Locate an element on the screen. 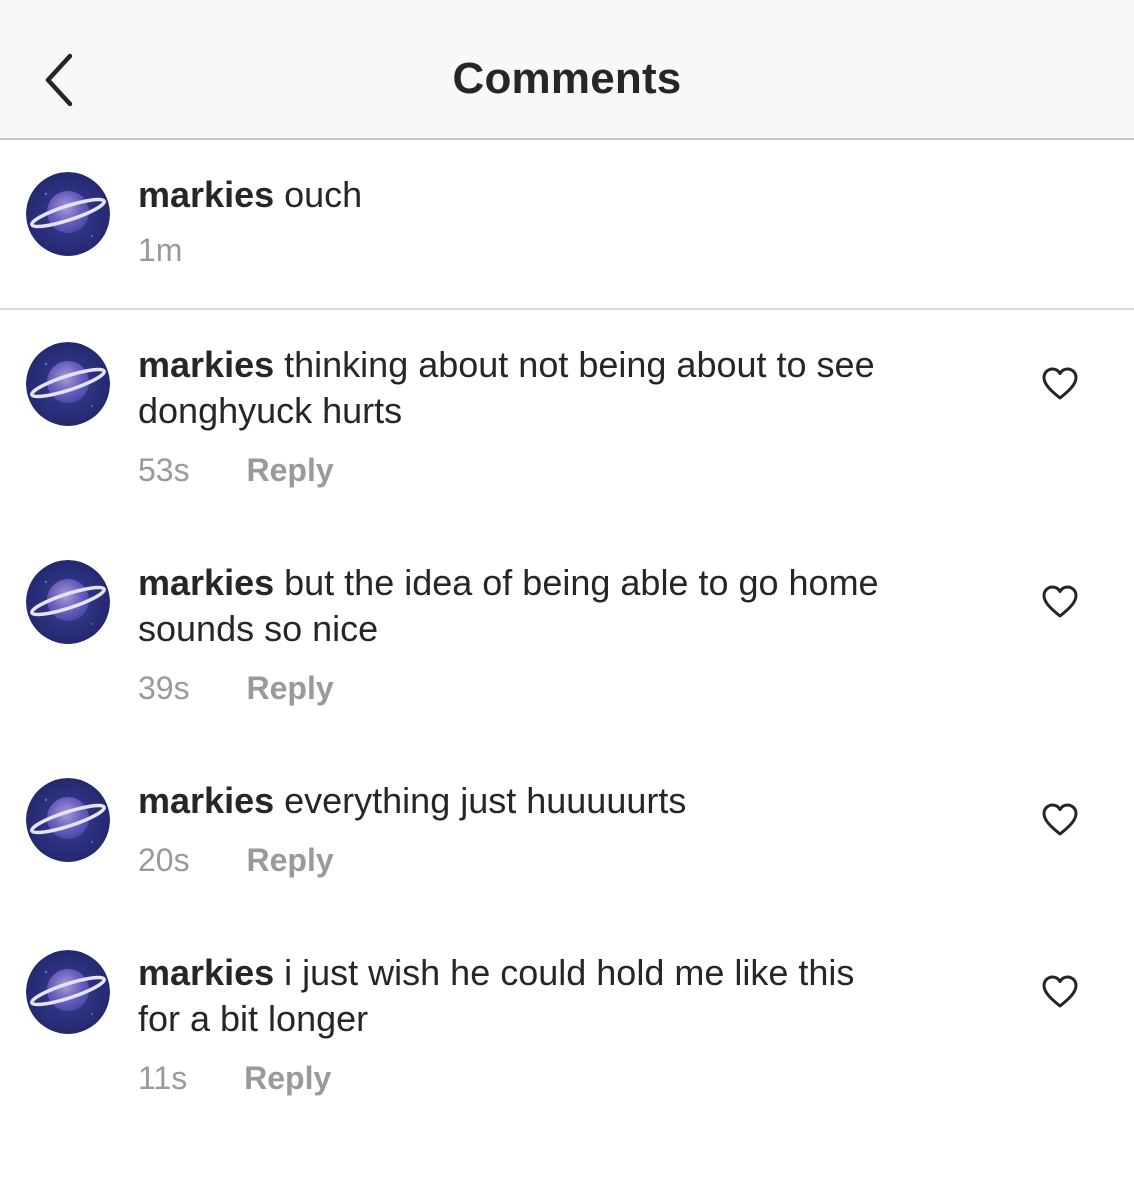 This screenshot has width=1134, height=1200. timestamp: 1m is located at coordinates (160, 250).